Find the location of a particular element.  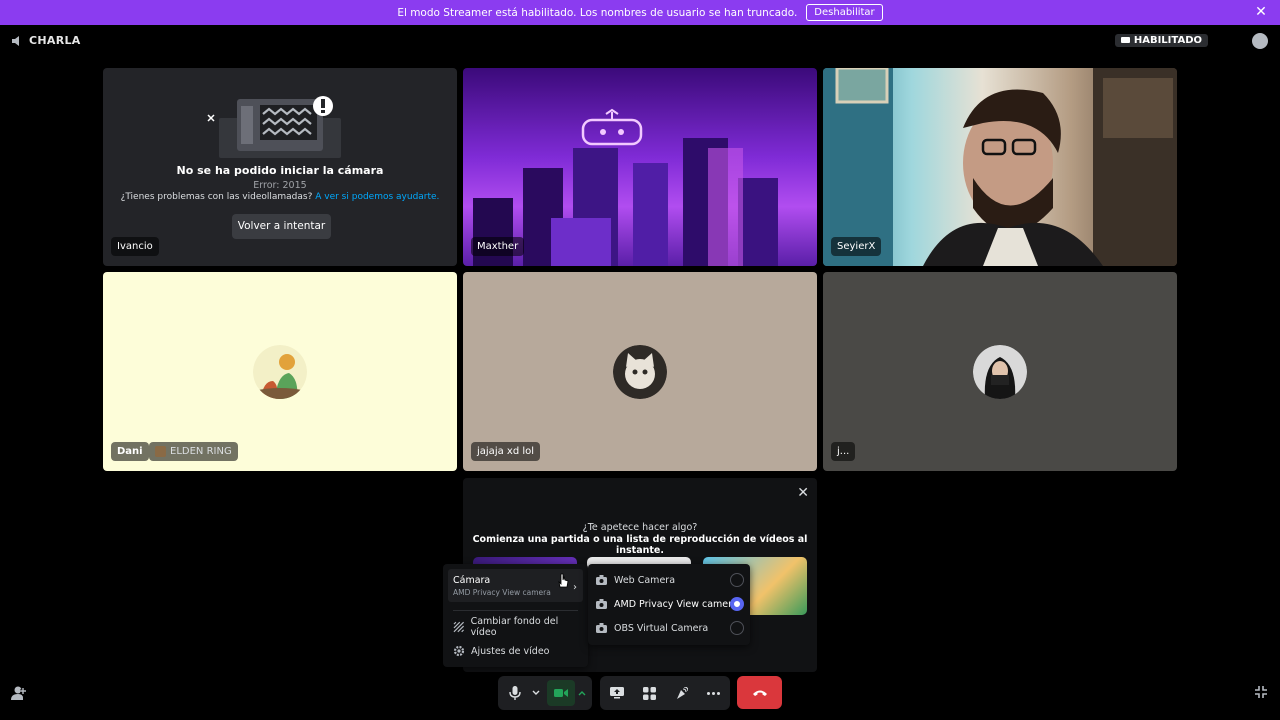

activity-badge: ELDEN RING is located at coordinates (193, 451).